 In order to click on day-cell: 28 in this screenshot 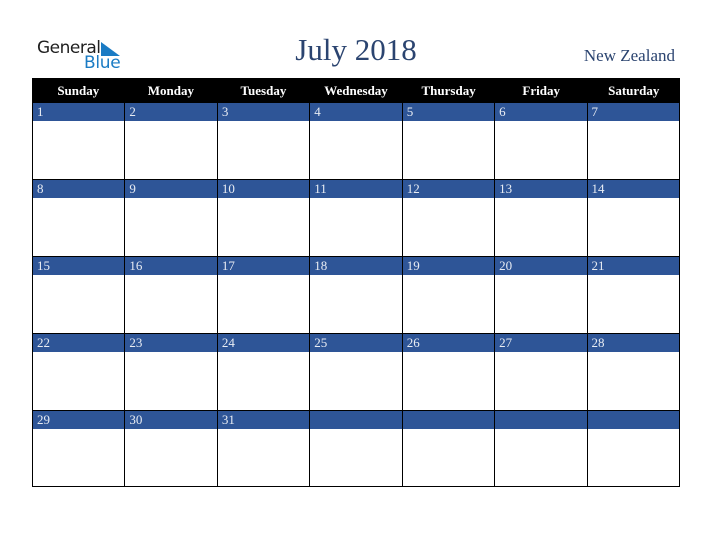, I will do `click(633, 371)`.